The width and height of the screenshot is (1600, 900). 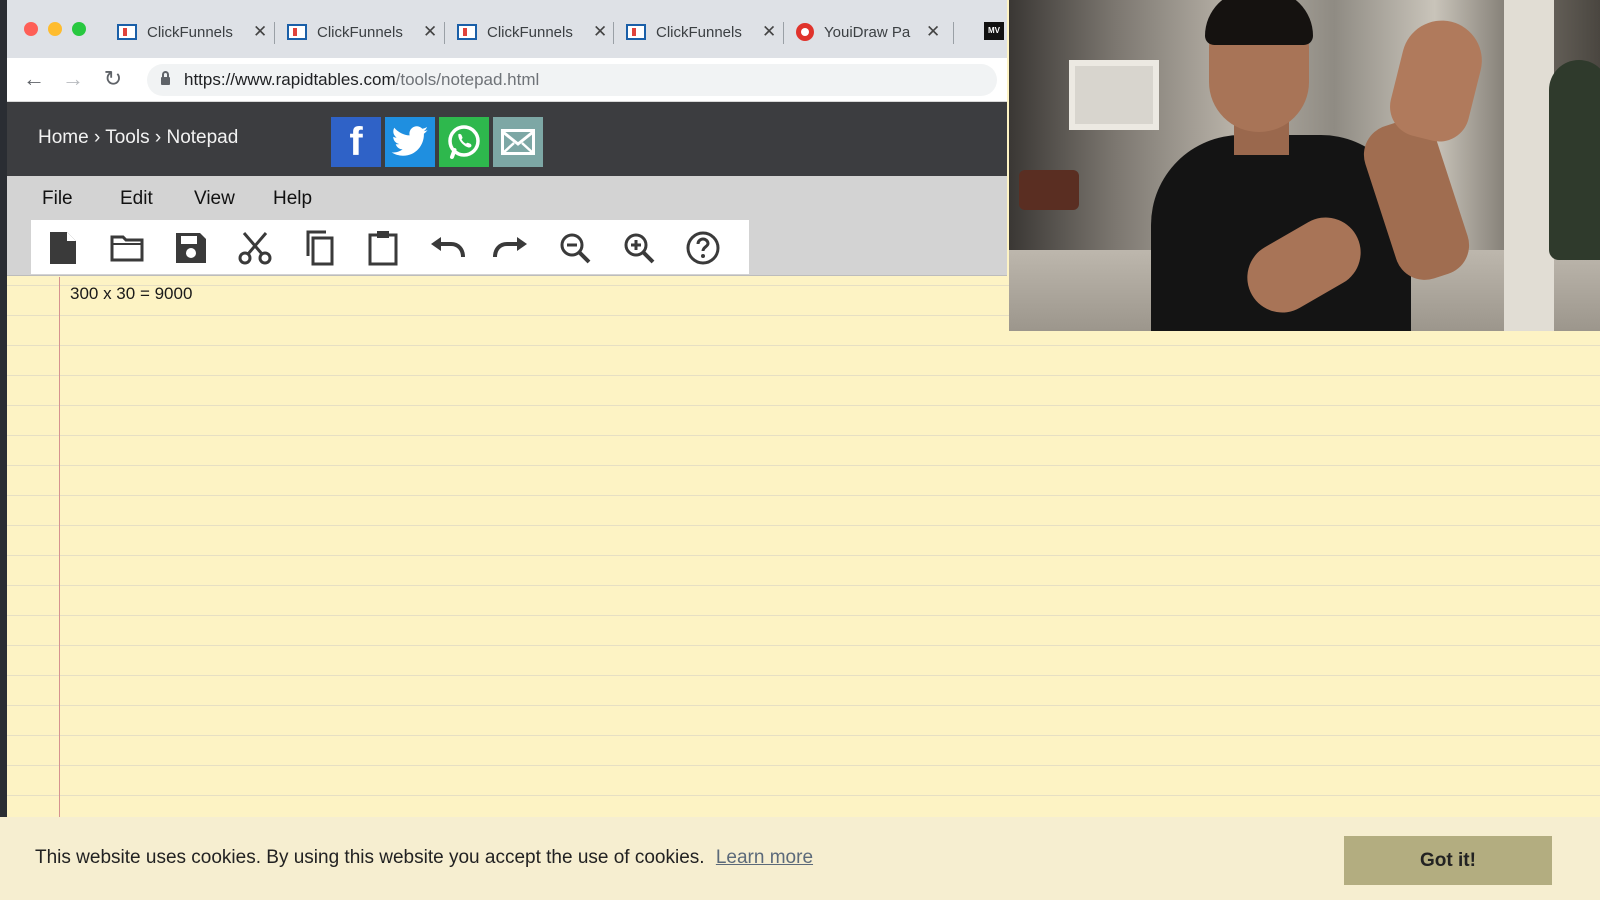 I want to click on zoom-in-icon, so click(x=639, y=248).